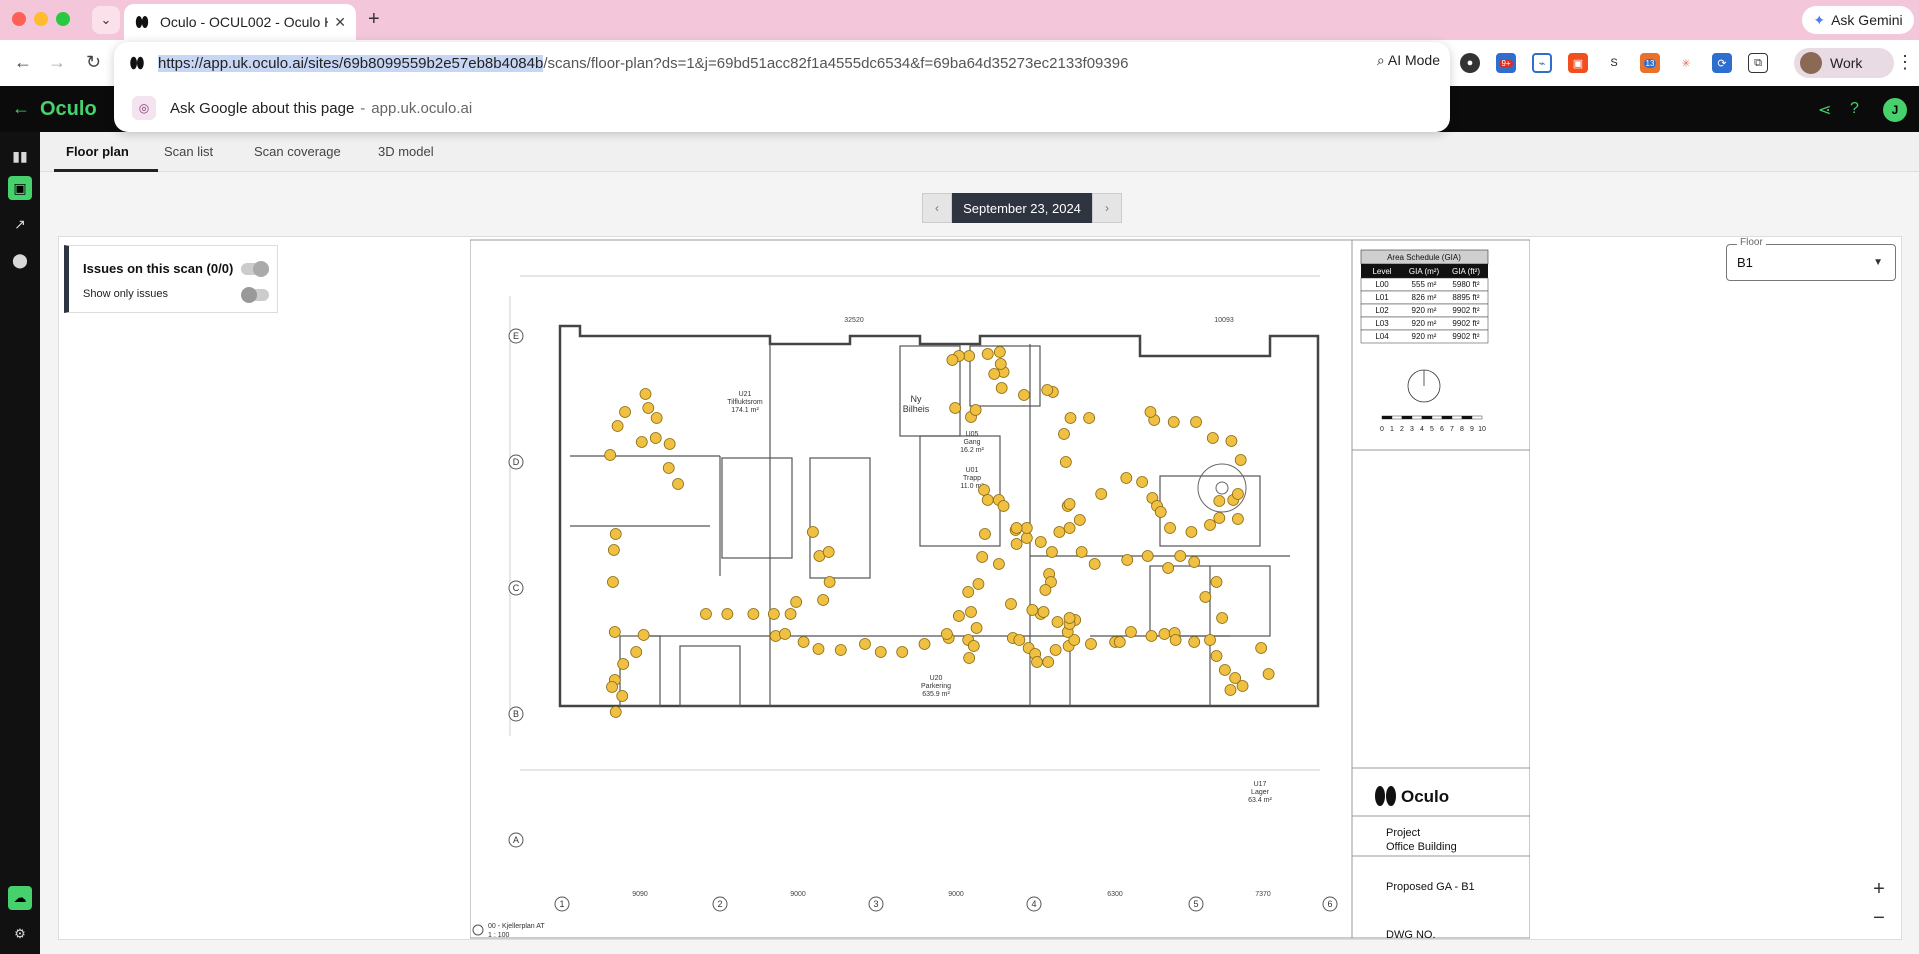 Image resolution: width=1919 pixels, height=954 pixels. What do you see at coordinates (41, 19) in the screenshot?
I see `minimize-window-button` at bounding box center [41, 19].